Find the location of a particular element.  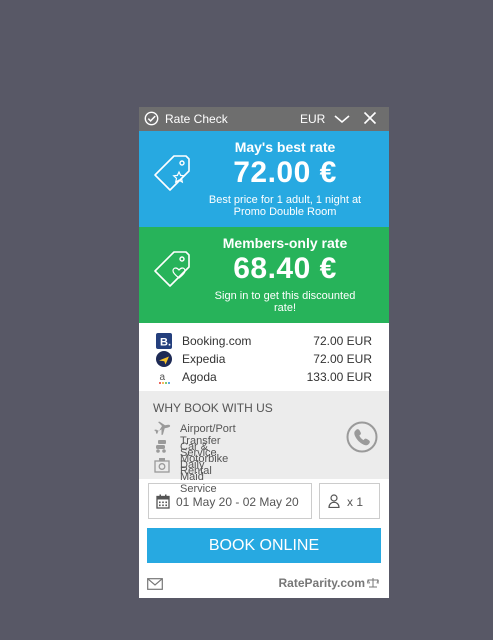

calendar-icon is located at coordinates (163, 503).